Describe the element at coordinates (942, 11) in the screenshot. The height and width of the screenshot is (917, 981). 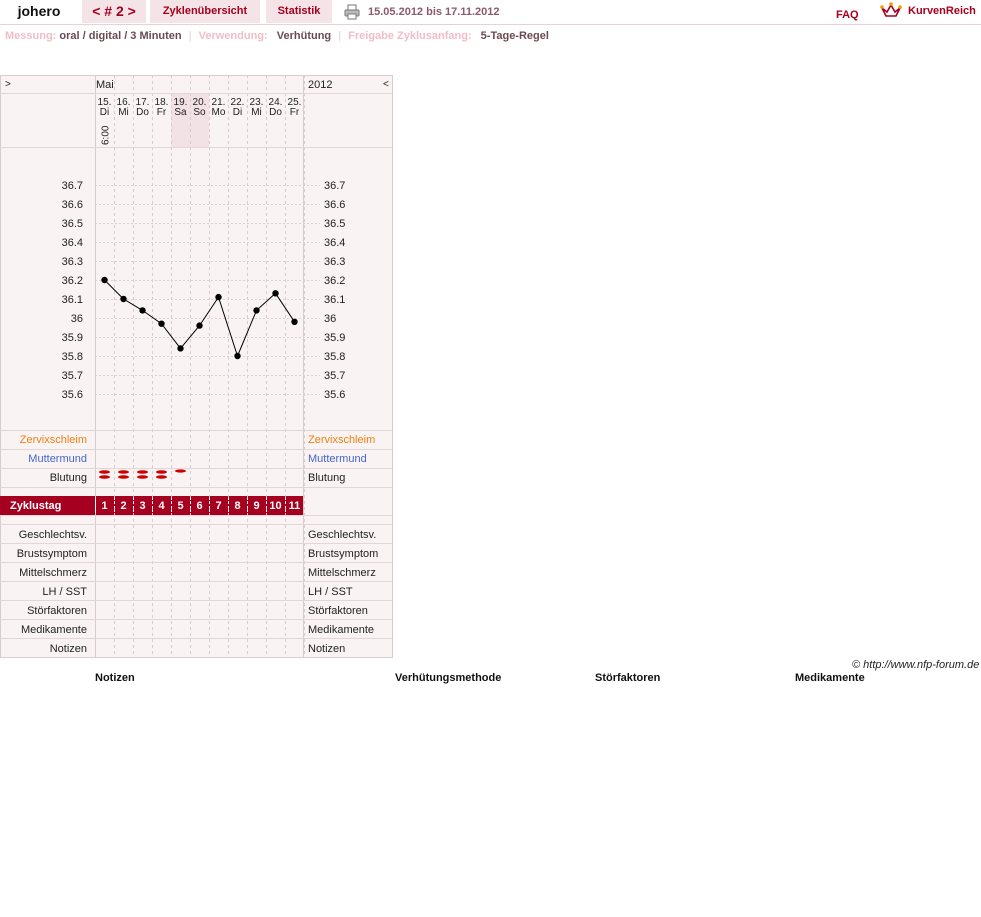
I see `logo-text: KurvenReich` at that location.